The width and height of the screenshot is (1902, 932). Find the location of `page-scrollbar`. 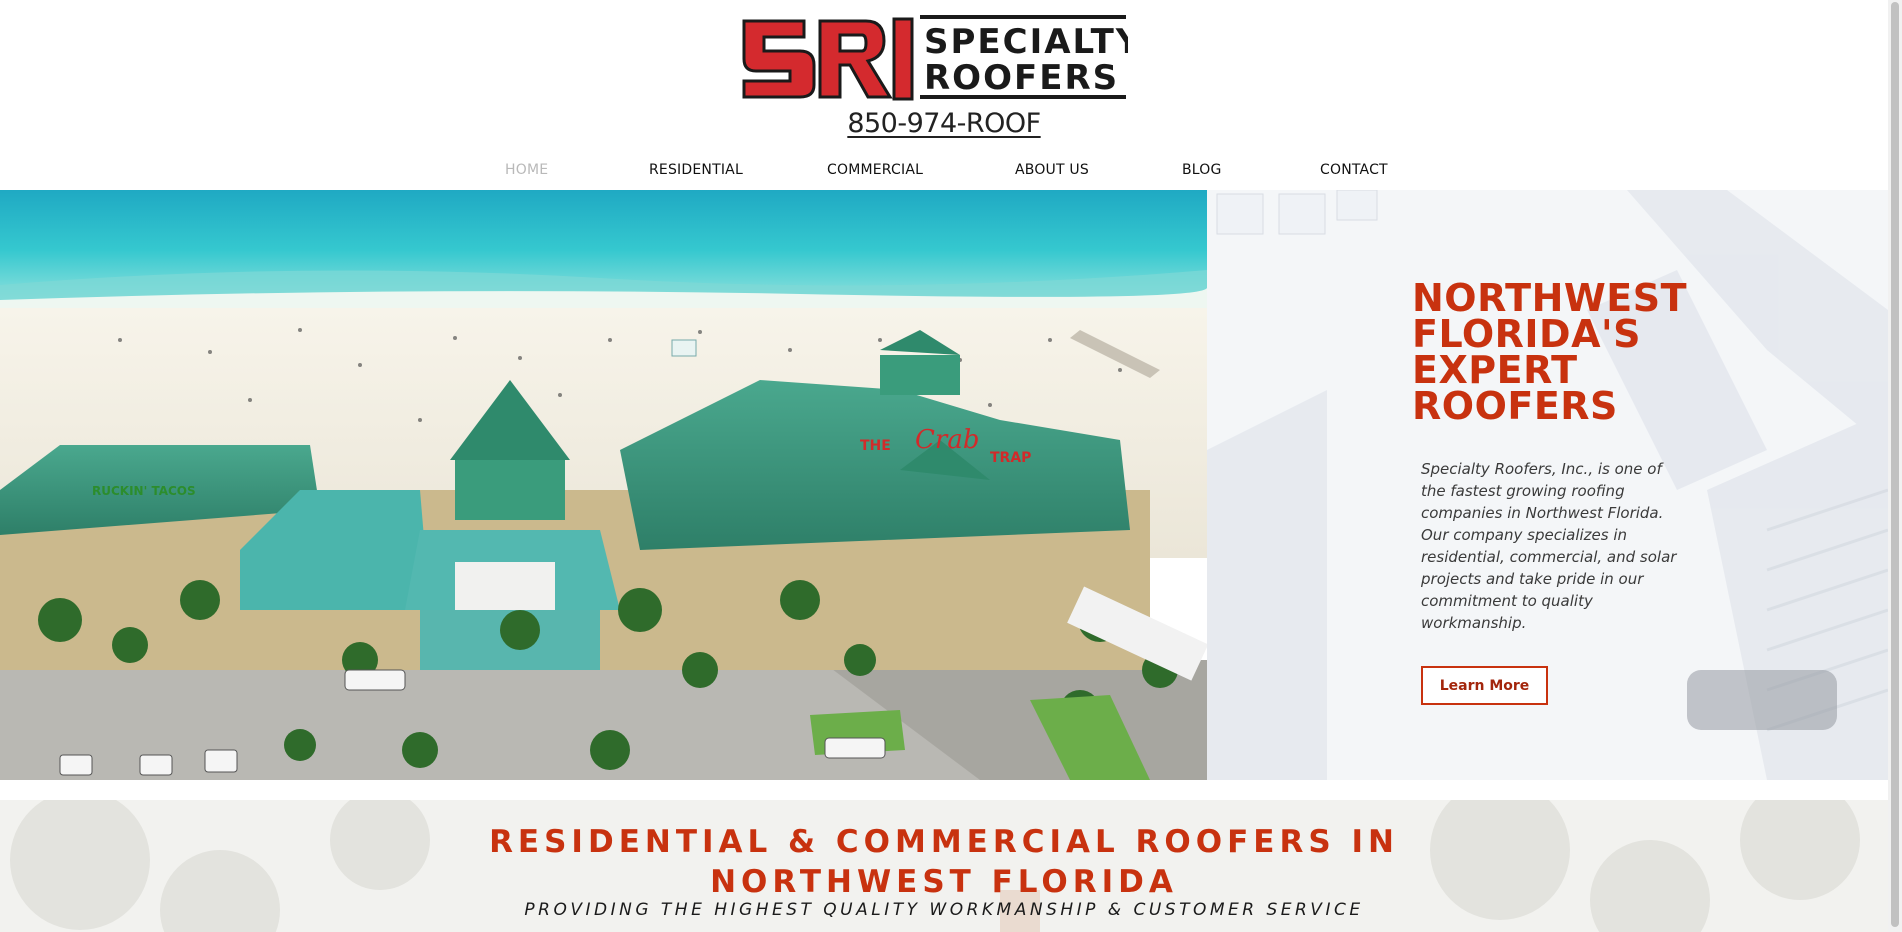

page-scrollbar is located at coordinates (1895, 466).